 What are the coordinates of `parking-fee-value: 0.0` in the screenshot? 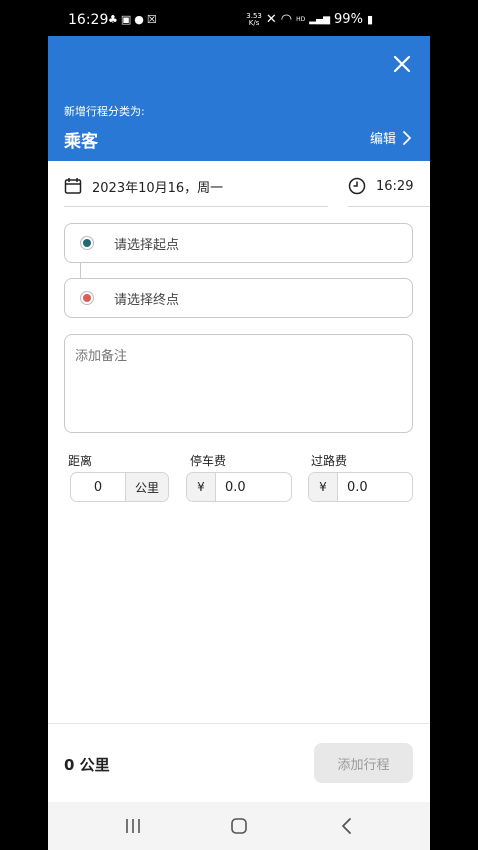 It's located at (235, 487).